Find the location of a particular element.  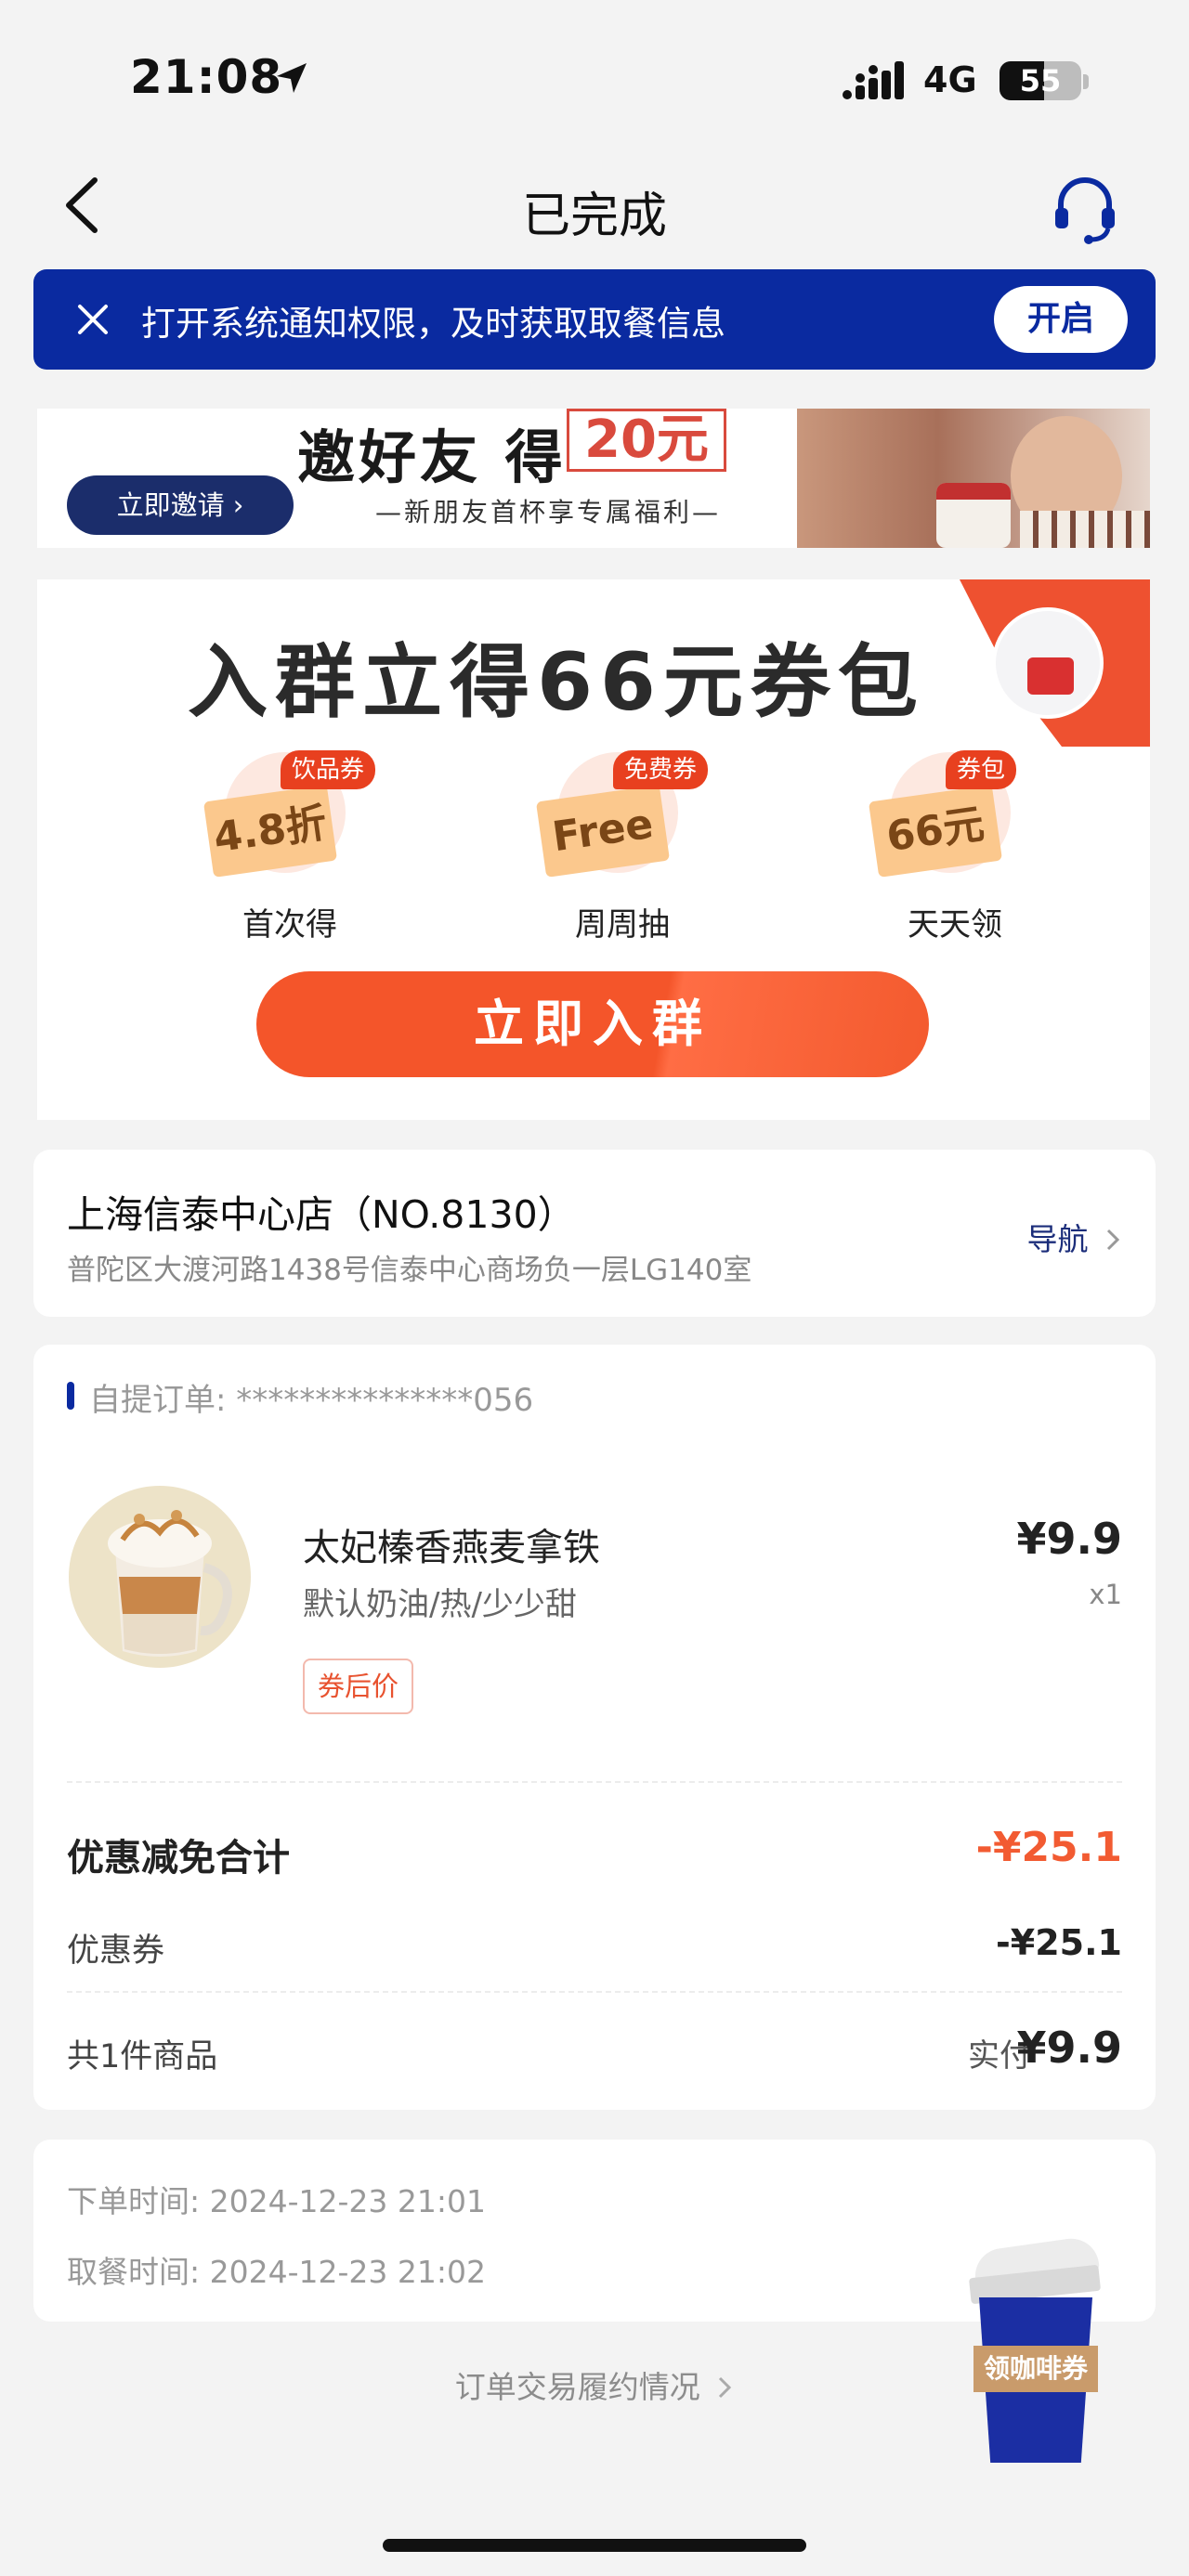

customer-service-headset-icon is located at coordinates (1085, 210).